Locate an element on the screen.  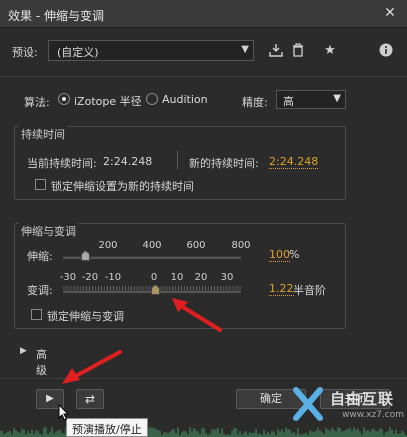
new-duration-value: 2:24.248 is located at coordinates (294, 162).